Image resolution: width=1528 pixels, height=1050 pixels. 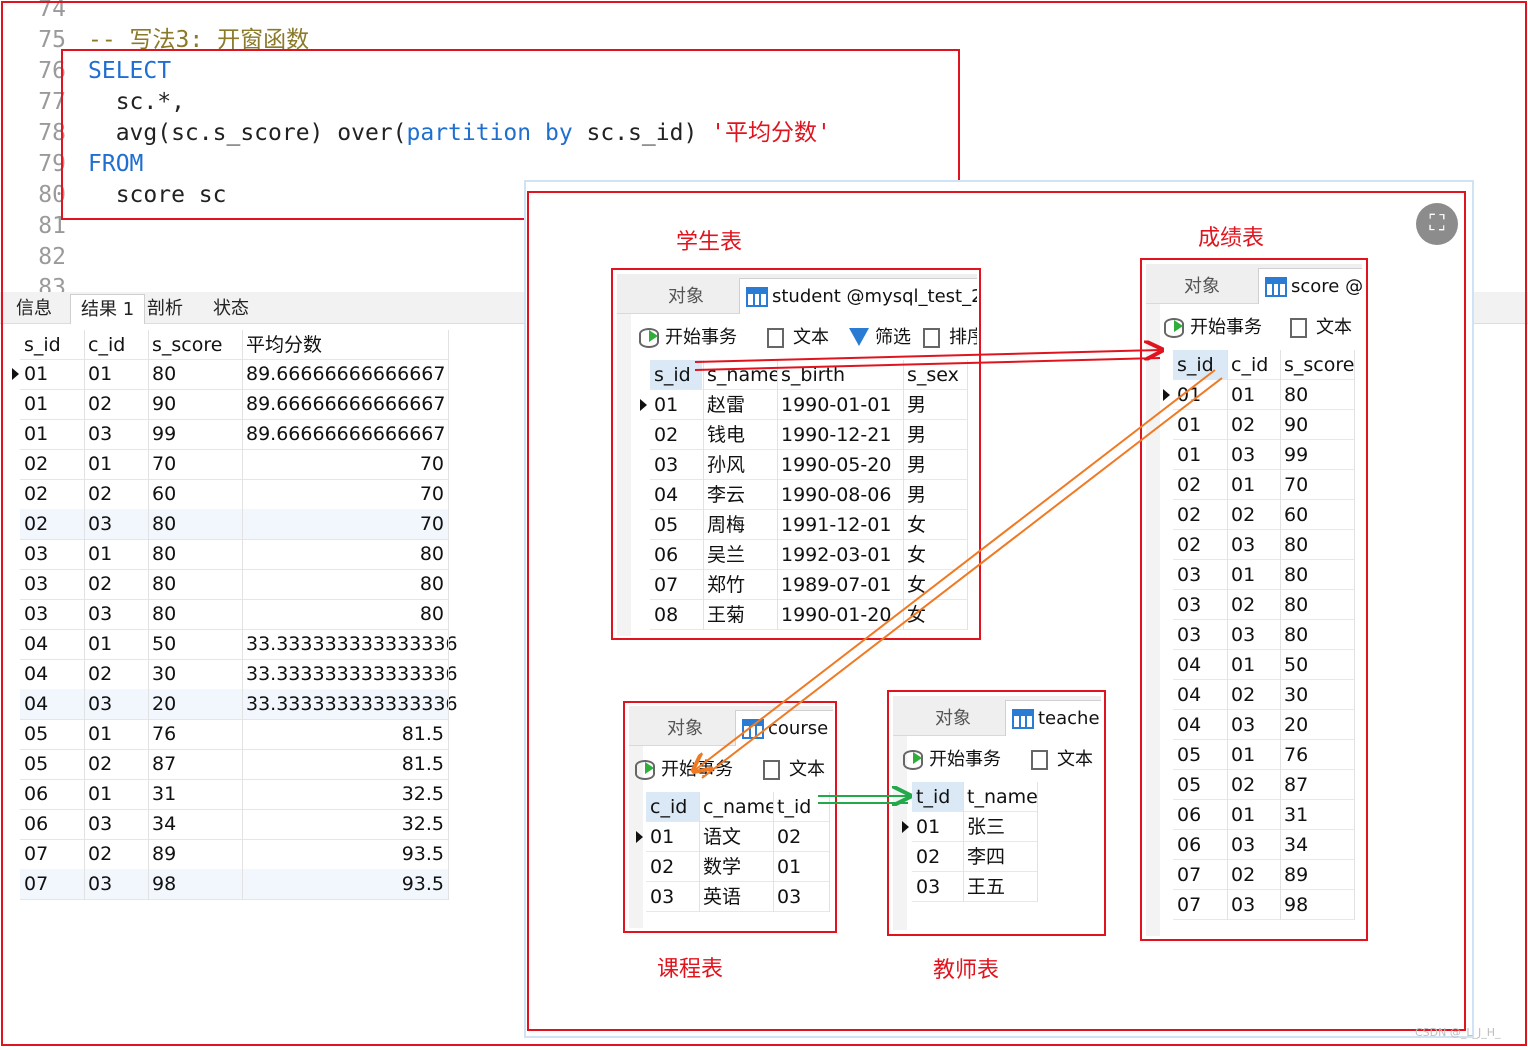 What do you see at coordinates (1458, 1032) in the screenshot?
I see `watermark: CSDN @_L_J_H_` at bounding box center [1458, 1032].